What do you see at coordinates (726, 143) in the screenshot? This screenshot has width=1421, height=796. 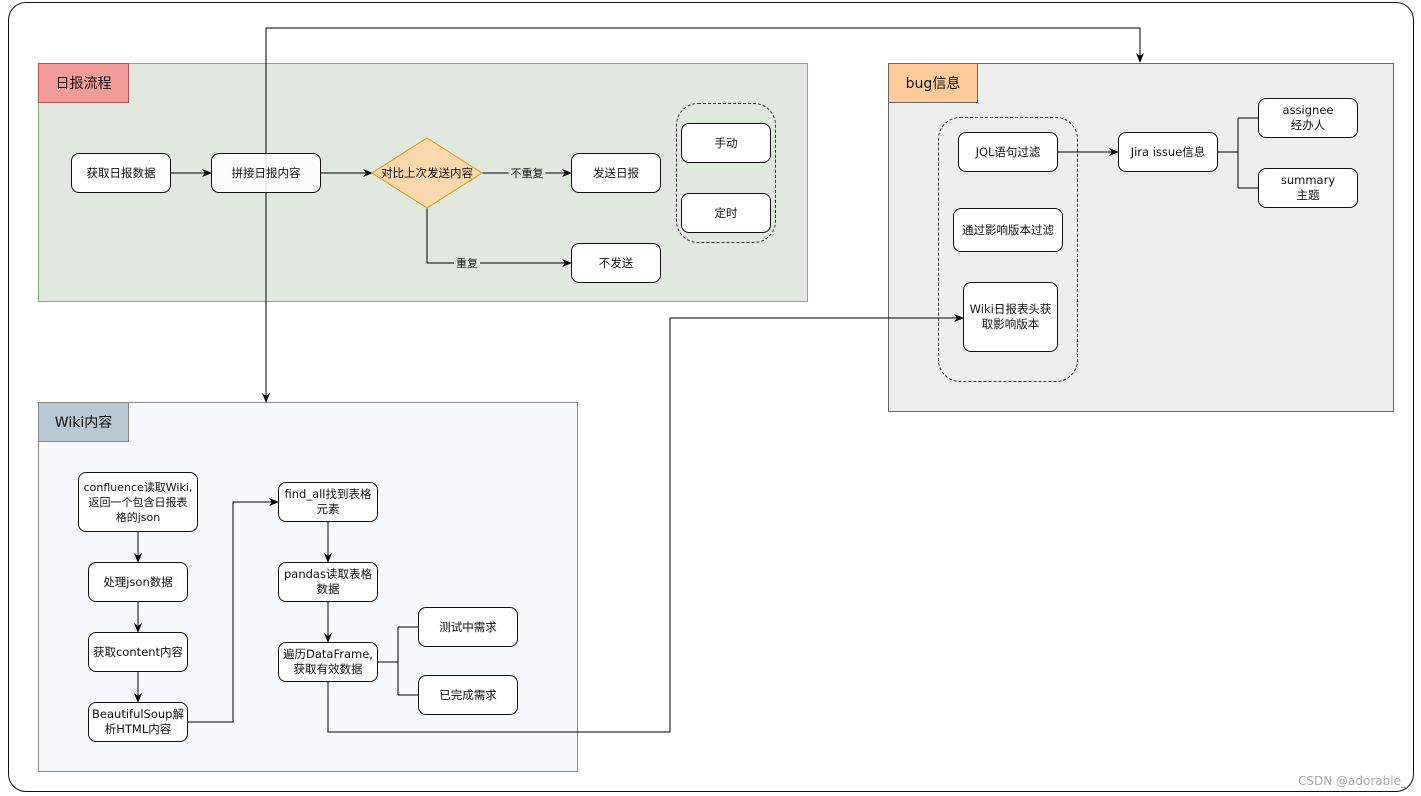 I see `node-manual: 手动` at bounding box center [726, 143].